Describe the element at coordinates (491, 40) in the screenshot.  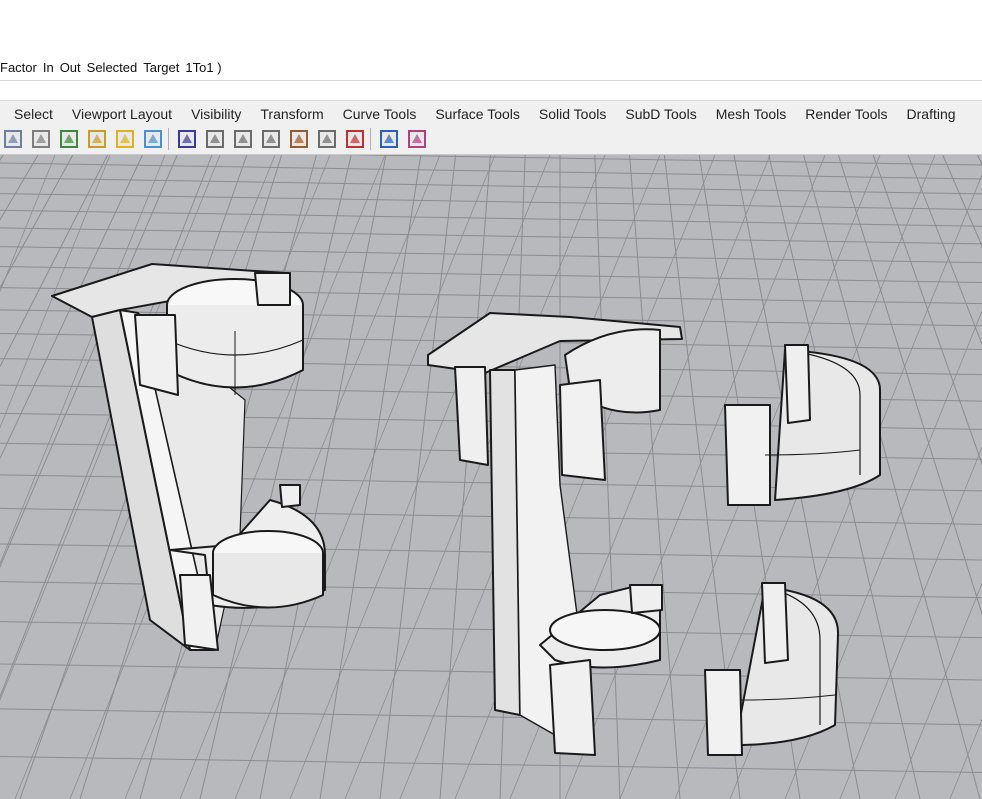
I see `command-area: Factor In Out Selected Target 1To1 )` at that location.